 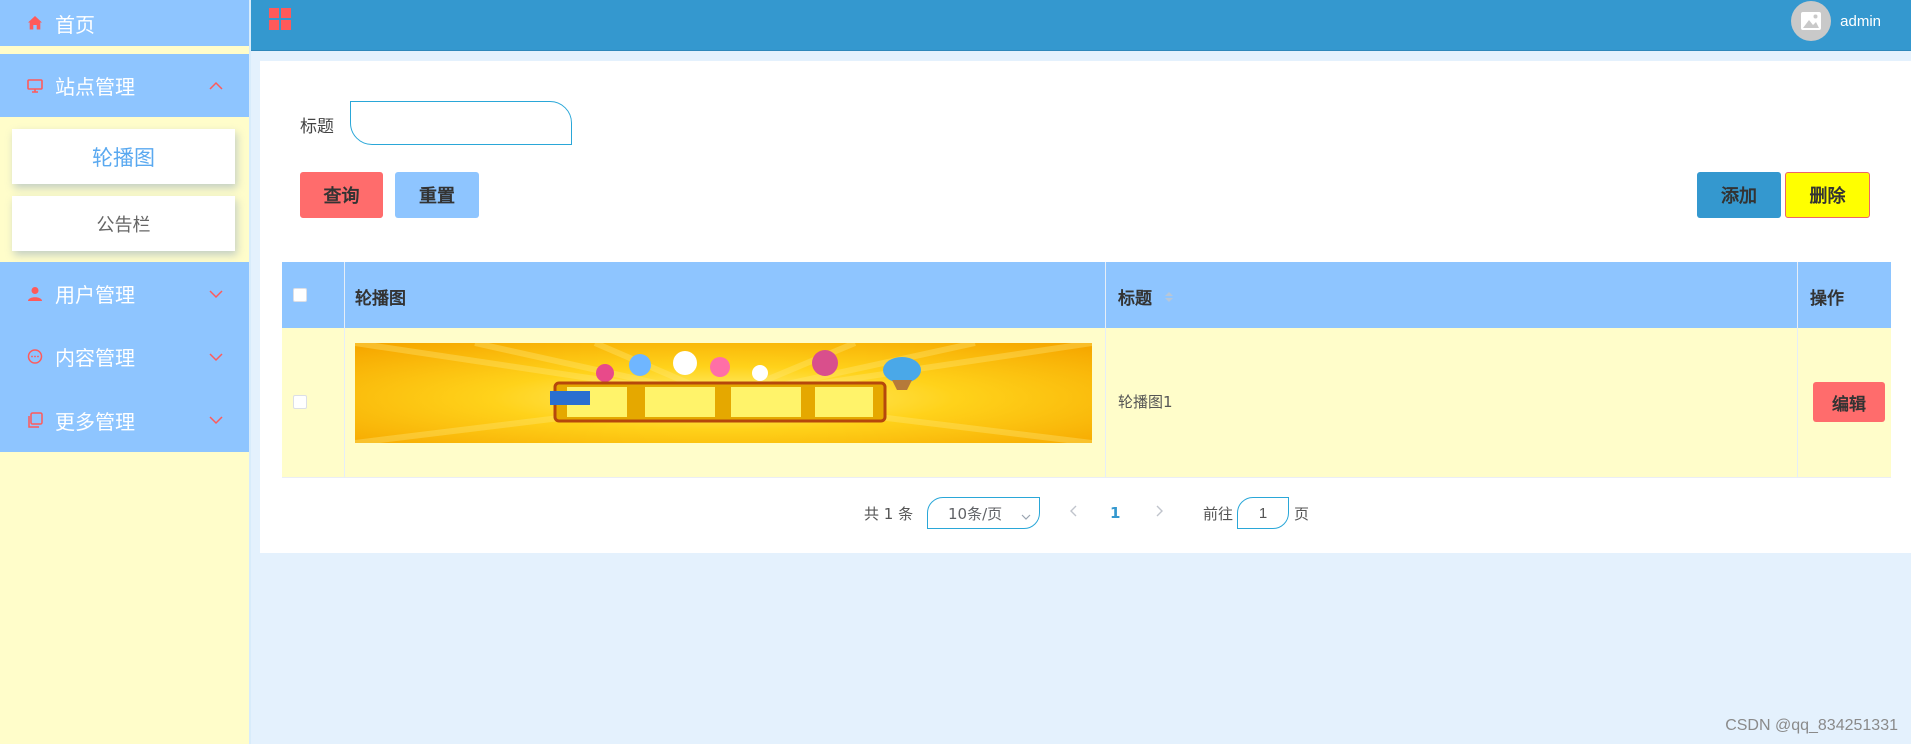 I want to click on next-page-icon, so click(x=1159, y=510).